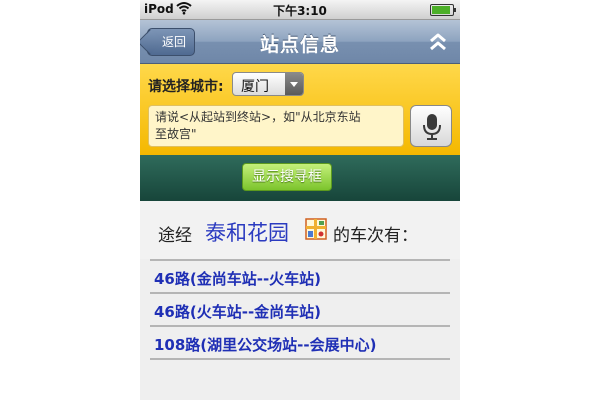 The height and width of the screenshot is (400, 600). What do you see at coordinates (176, 134) in the screenshot?
I see `voice-hint-line2: 至故宫"` at bounding box center [176, 134].